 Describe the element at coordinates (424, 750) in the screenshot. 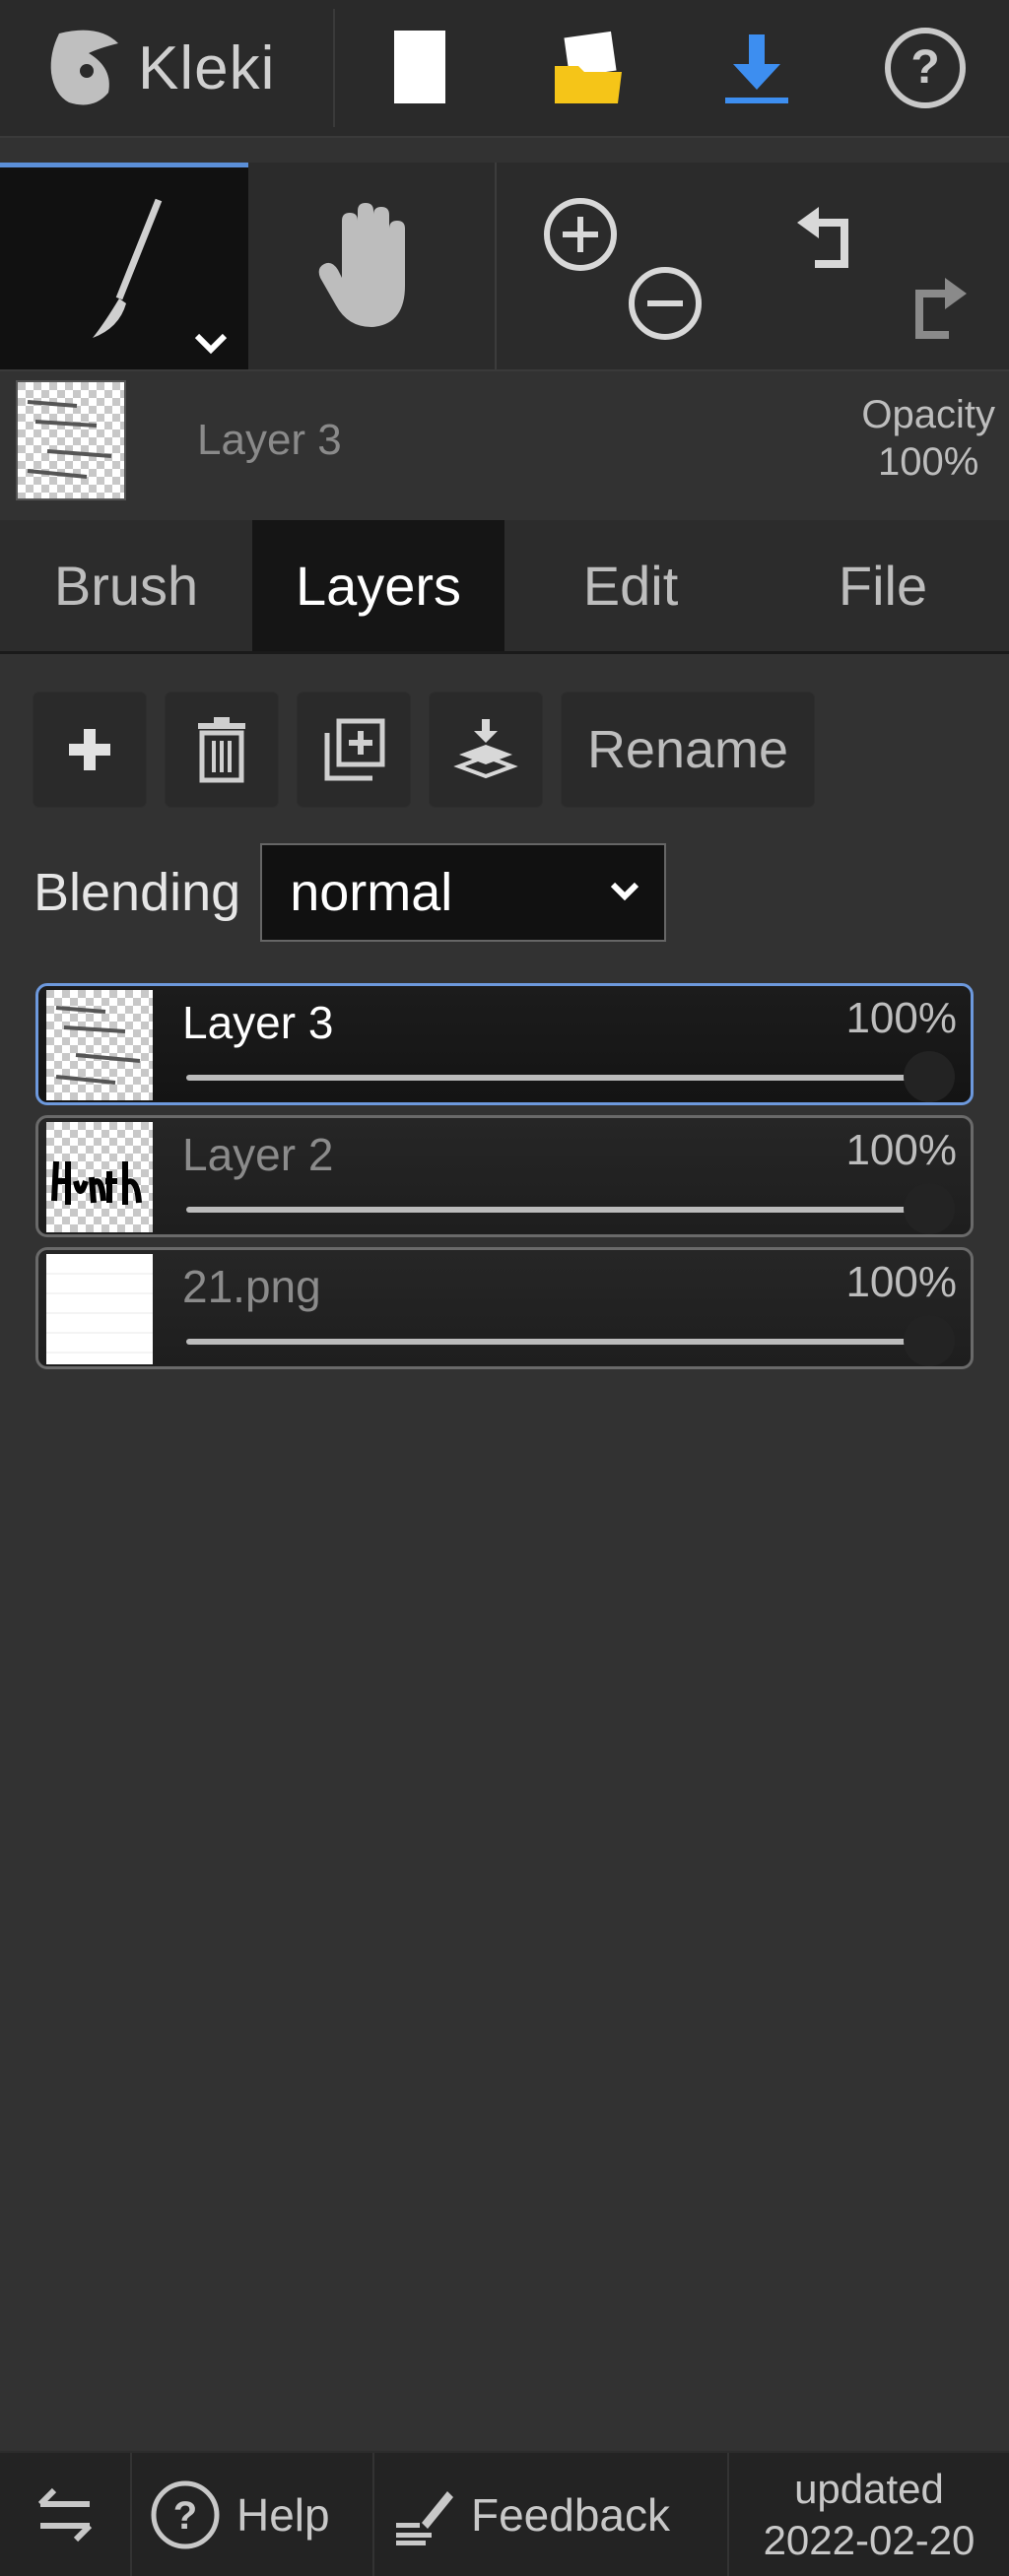

I see `layer-actions: Rename` at that location.